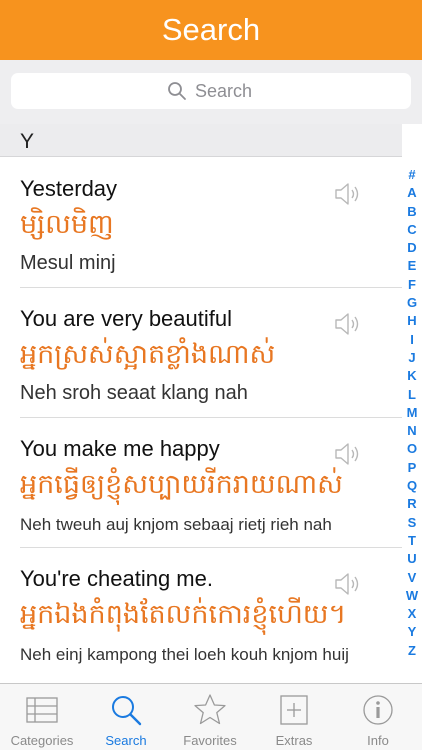  What do you see at coordinates (412, 578) in the screenshot?
I see `index-letter: V` at bounding box center [412, 578].